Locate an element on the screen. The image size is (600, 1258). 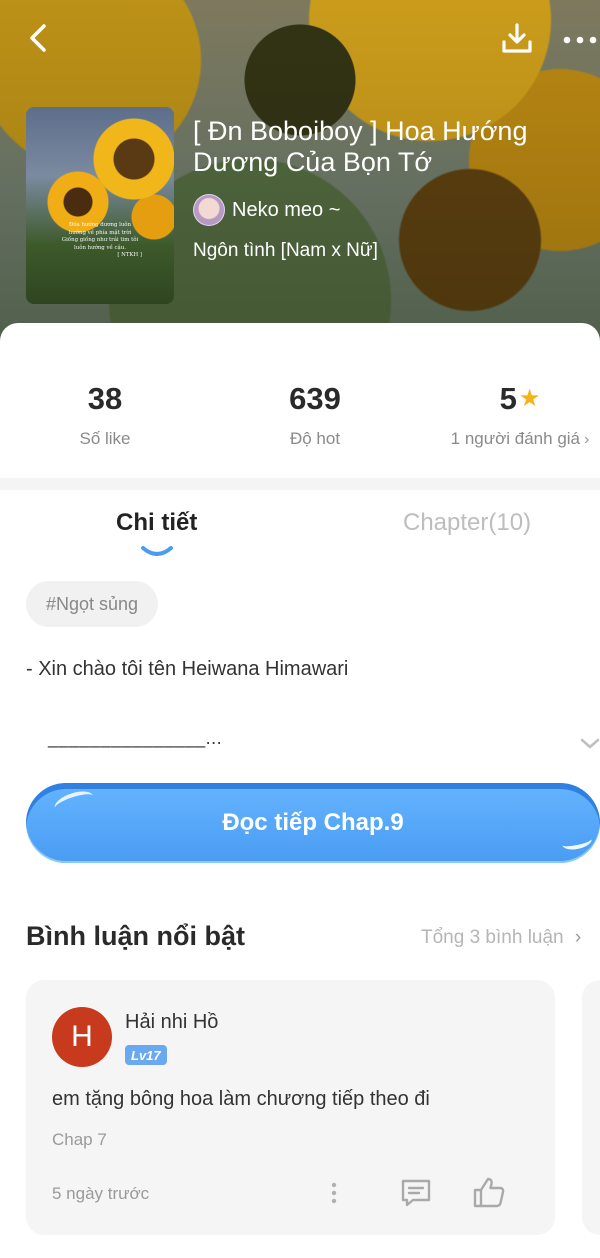
reply-icon is located at coordinates (416, 1193).